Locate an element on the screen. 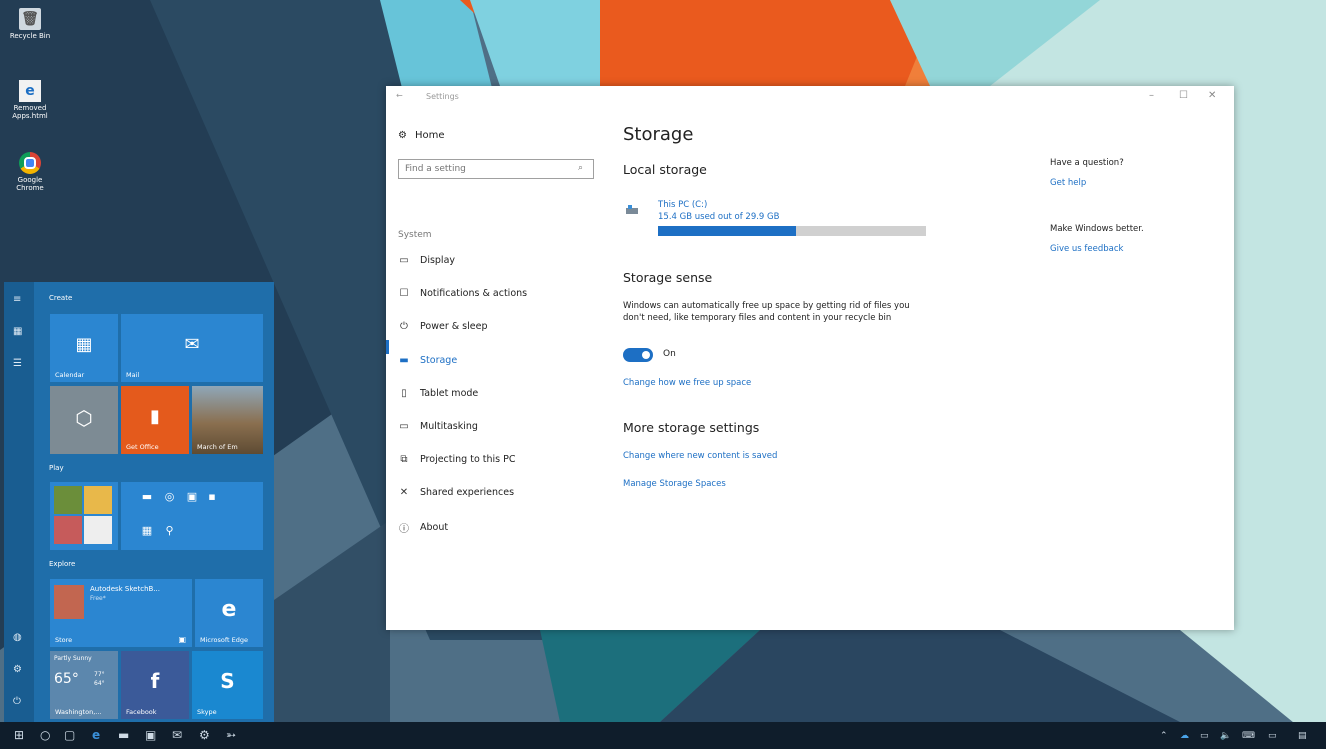 The width and height of the screenshot is (1326, 749). cloud-icon: ☁ is located at coordinates (1184, 736).